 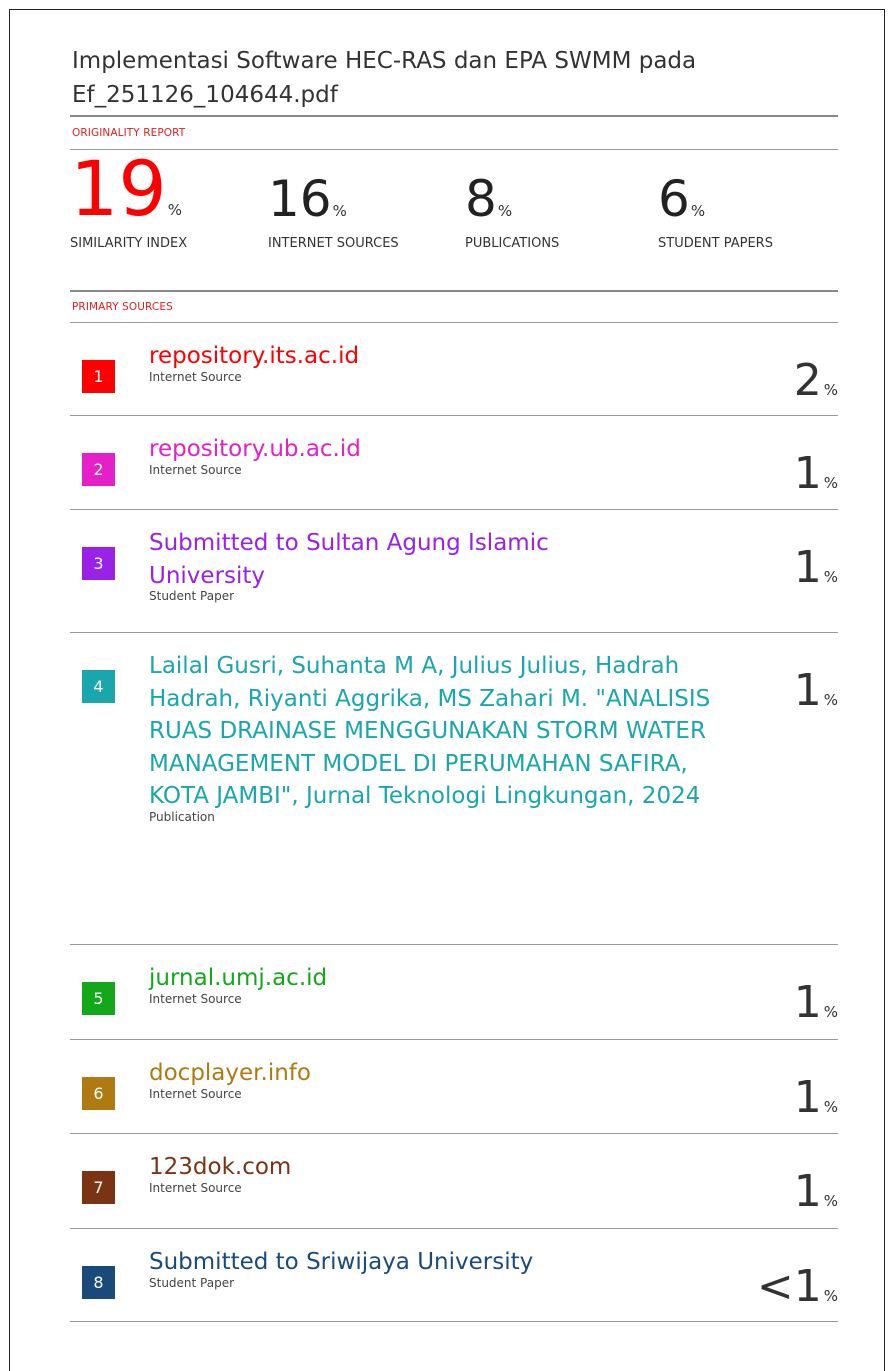 I want to click on internet-sources-label: INTERNET SOURCES, so click(x=333, y=243).